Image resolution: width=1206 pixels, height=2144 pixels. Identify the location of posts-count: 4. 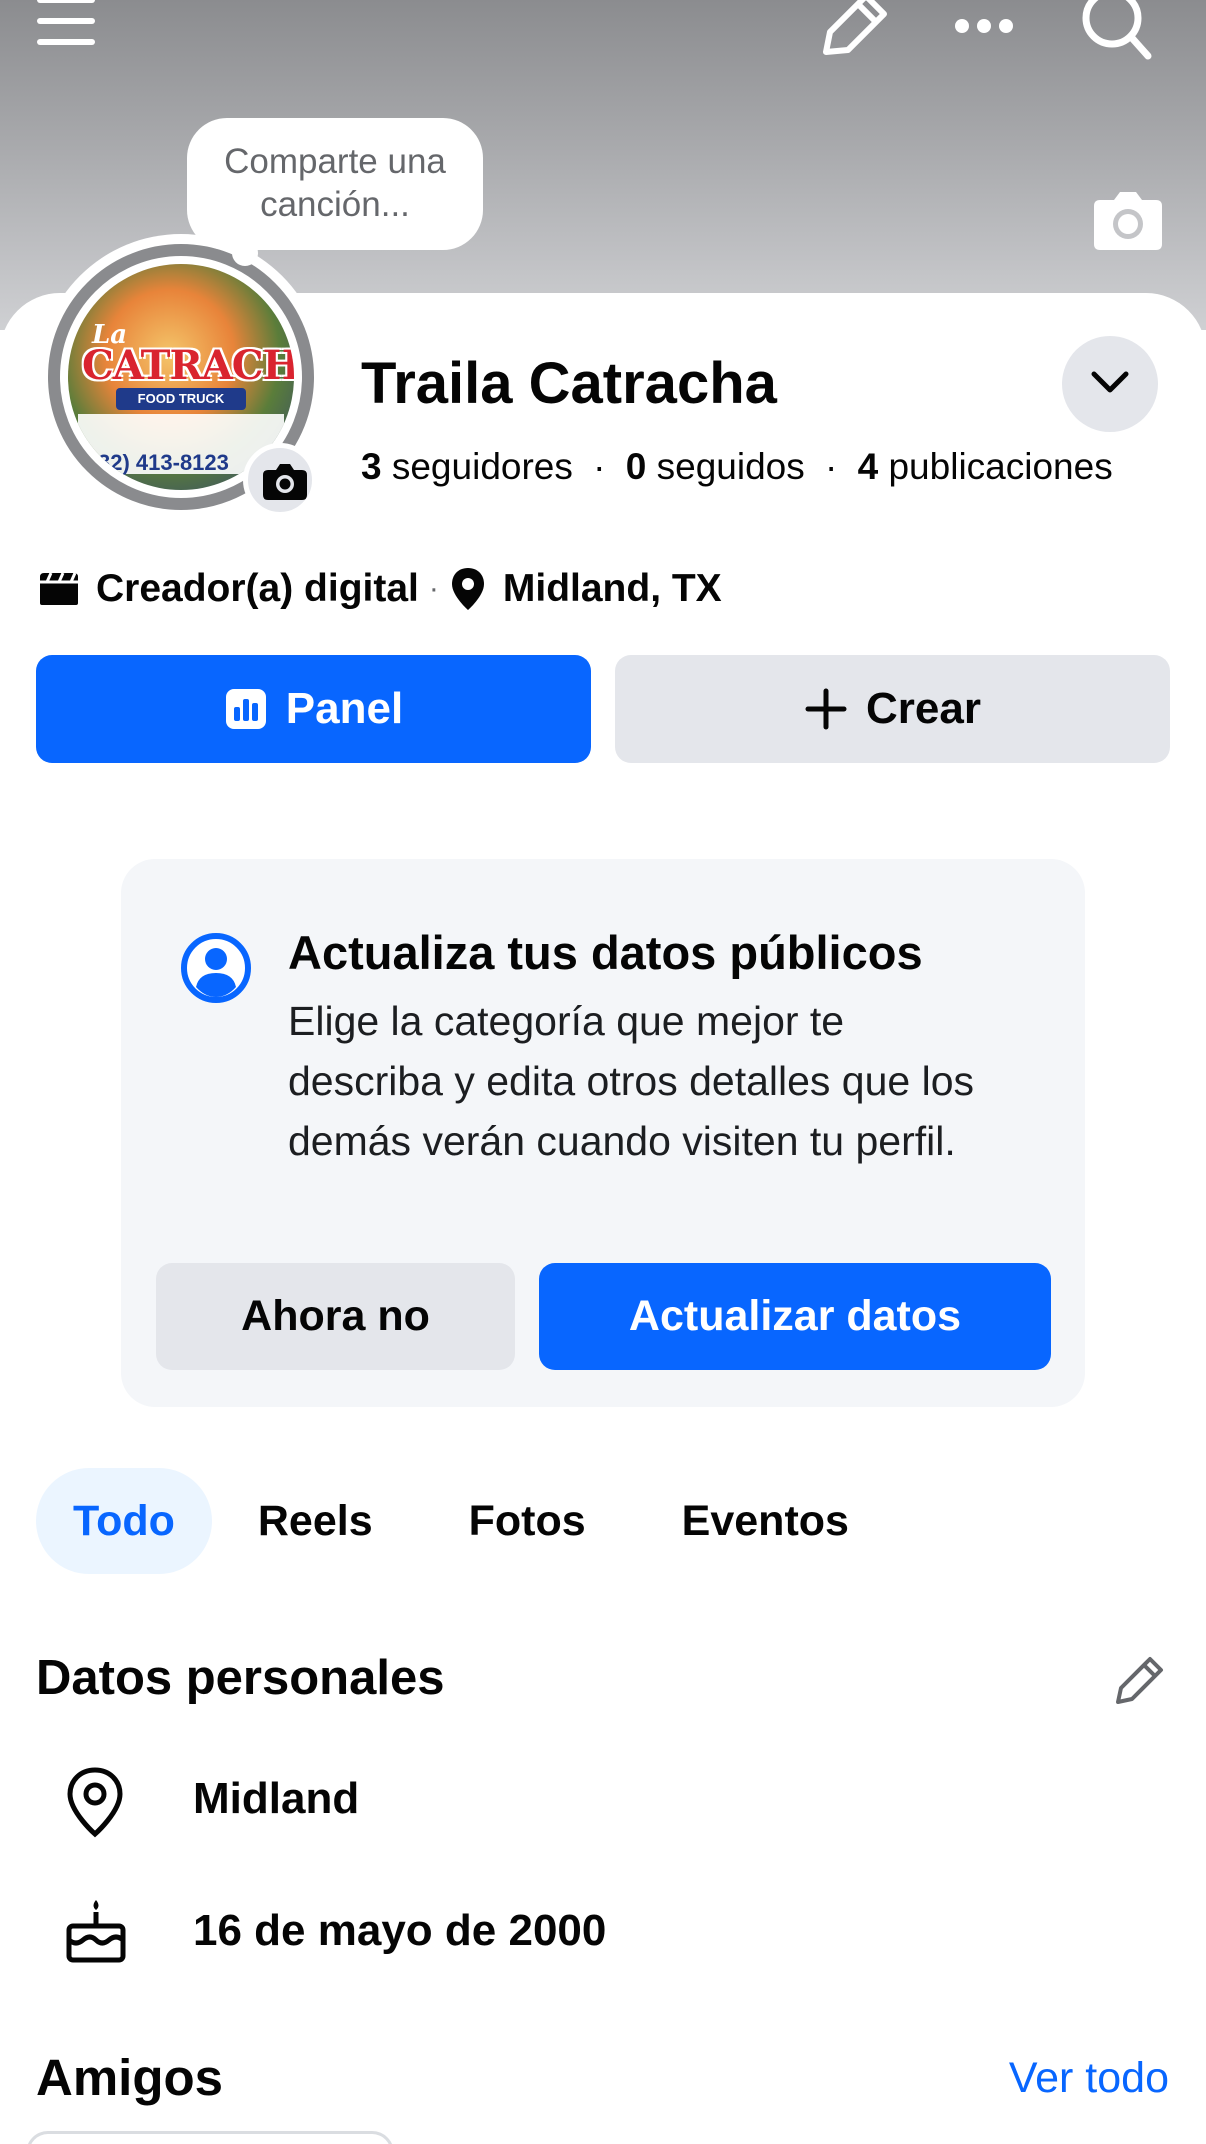
(868, 466).